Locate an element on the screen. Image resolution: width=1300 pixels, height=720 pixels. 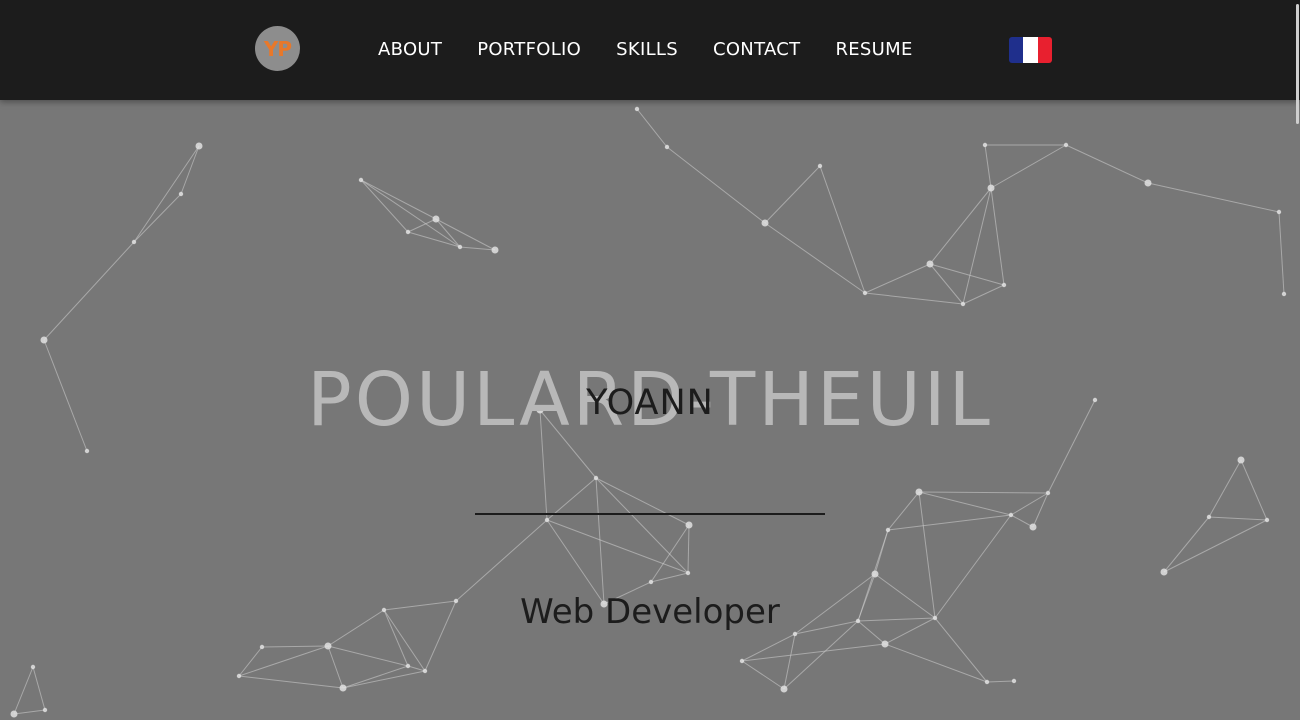
nav-link-resume: RESUME is located at coordinates (873, 50).